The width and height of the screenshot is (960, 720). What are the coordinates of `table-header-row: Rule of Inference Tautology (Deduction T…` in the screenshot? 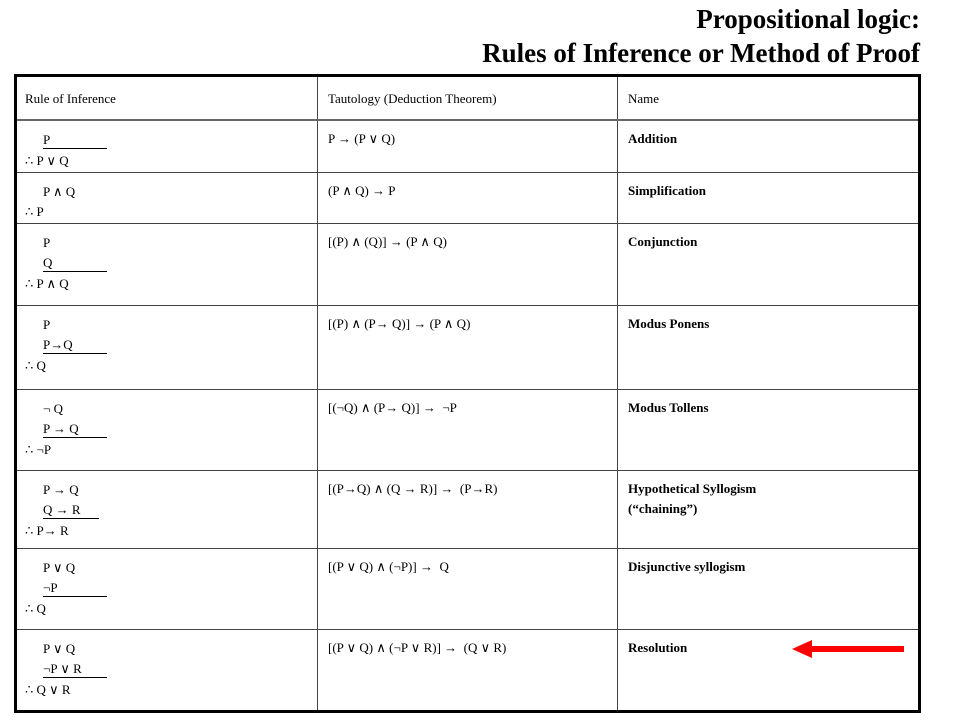 It's located at (467, 98).